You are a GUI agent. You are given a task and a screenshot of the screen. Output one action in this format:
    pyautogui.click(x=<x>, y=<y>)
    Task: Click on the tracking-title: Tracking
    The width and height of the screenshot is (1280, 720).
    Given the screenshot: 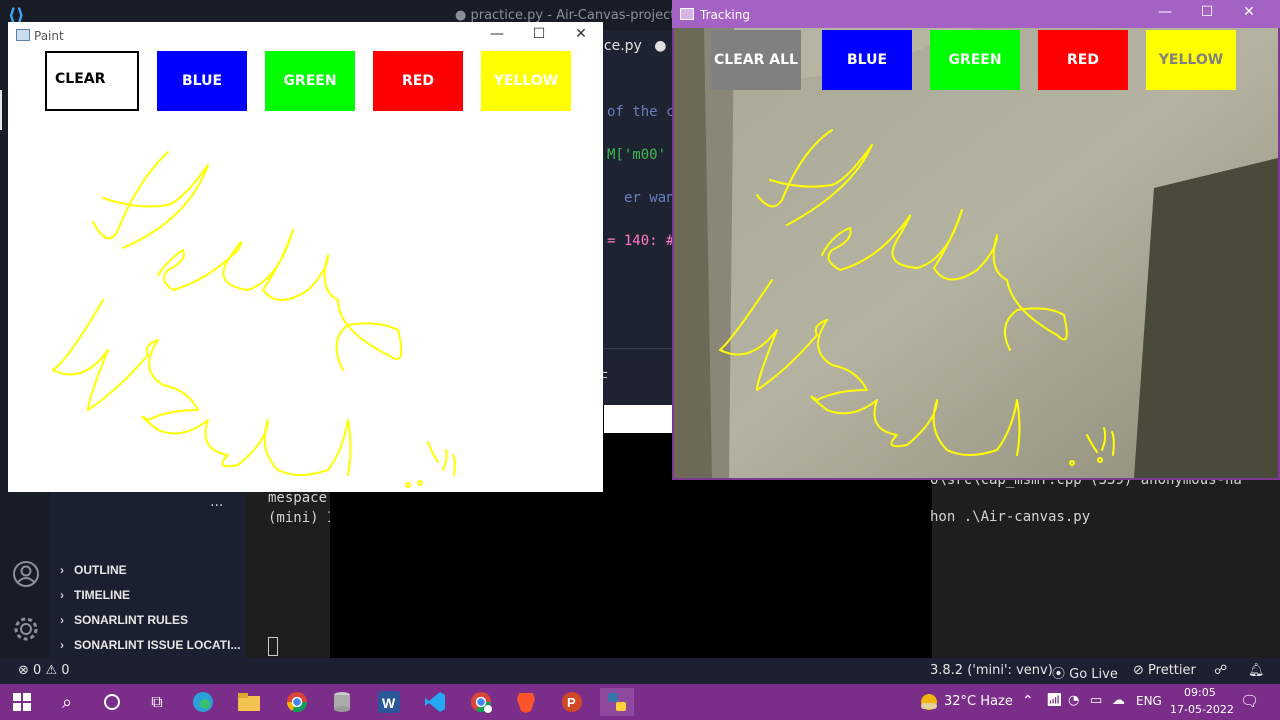 What is the action you would take?
    pyautogui.click(x=725, y=15)
    